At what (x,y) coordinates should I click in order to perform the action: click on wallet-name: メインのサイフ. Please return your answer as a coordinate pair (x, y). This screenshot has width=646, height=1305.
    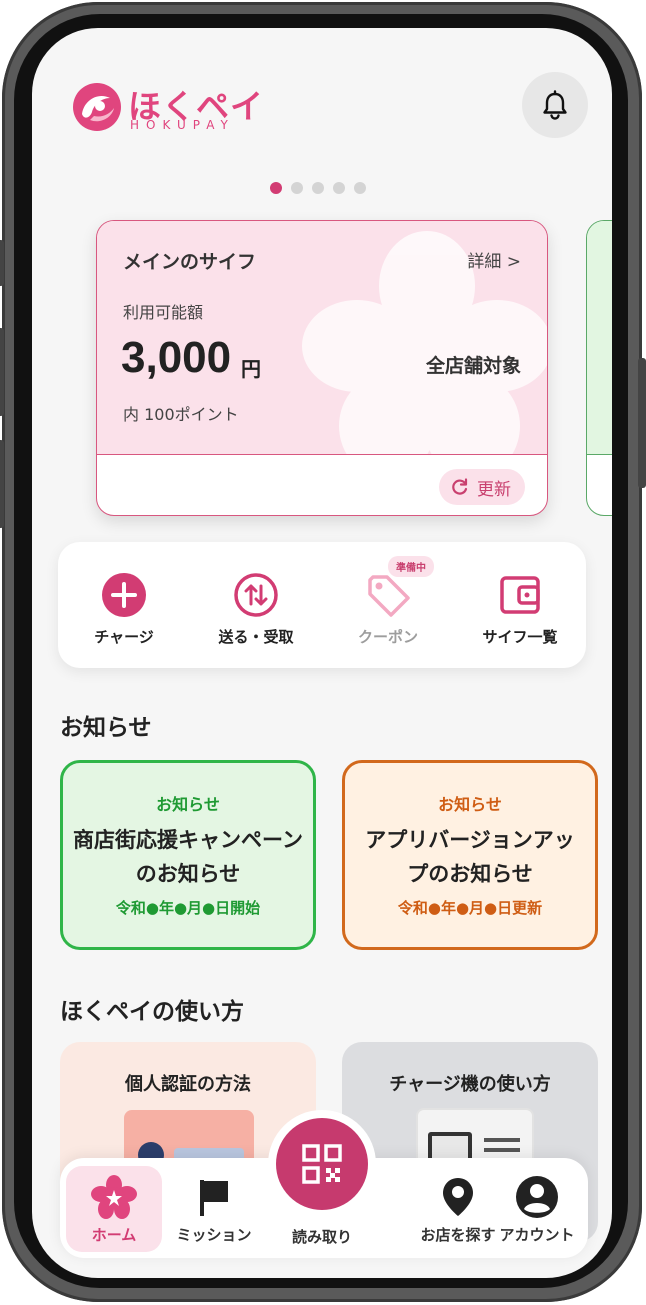
    Looking at the image, I should click on (190, 262).